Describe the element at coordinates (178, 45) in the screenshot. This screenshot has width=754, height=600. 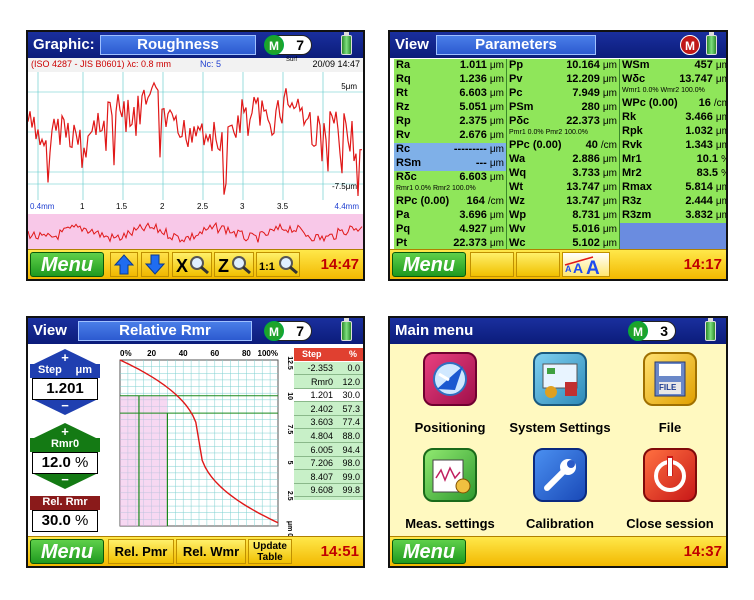
I see `graphic-type-selector: Roughness` at that location.